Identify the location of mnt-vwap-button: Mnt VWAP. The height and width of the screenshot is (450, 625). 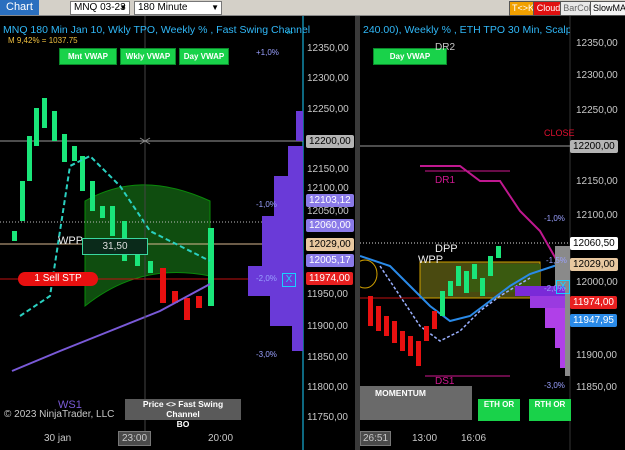
(88, 56).